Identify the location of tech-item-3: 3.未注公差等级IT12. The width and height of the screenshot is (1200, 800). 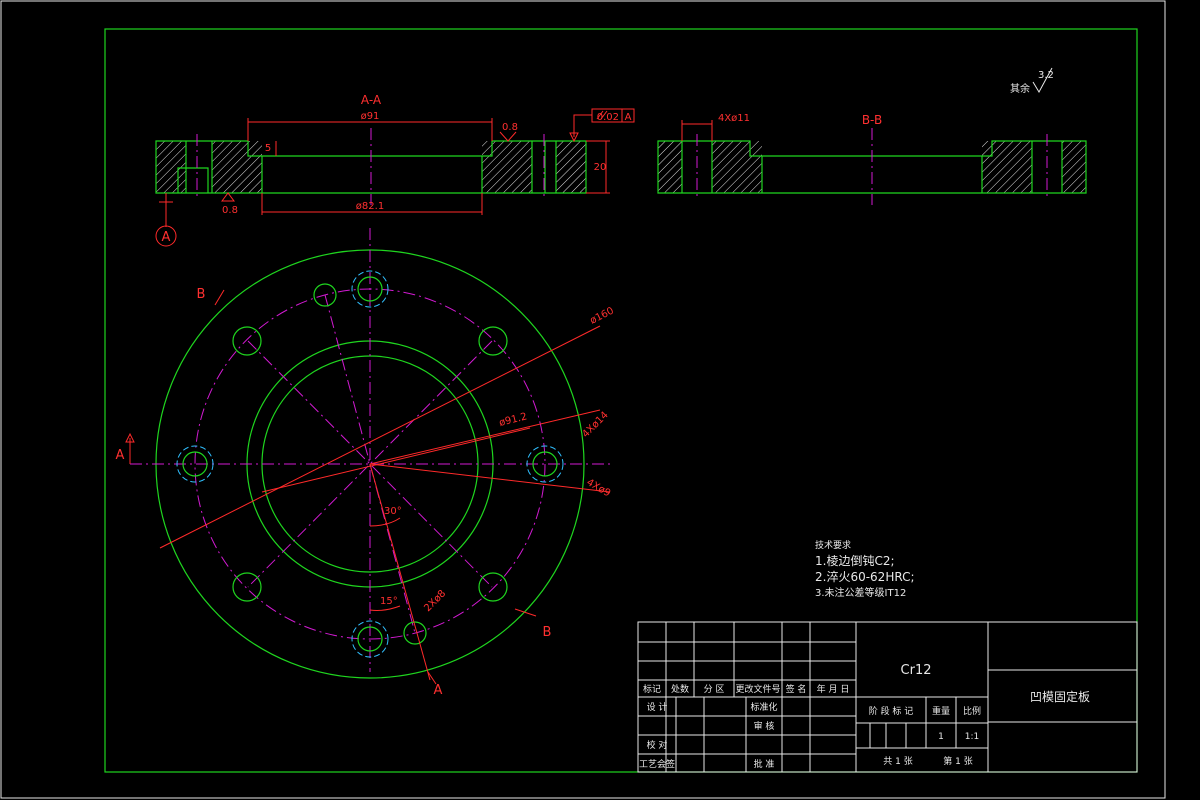
(860, 592).